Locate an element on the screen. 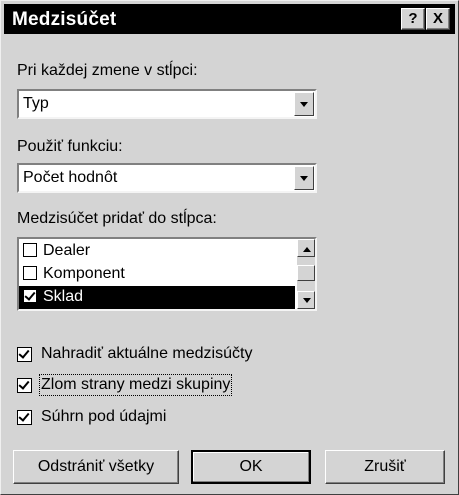  group-by-select: Typ is located at coordinates (167, 104).